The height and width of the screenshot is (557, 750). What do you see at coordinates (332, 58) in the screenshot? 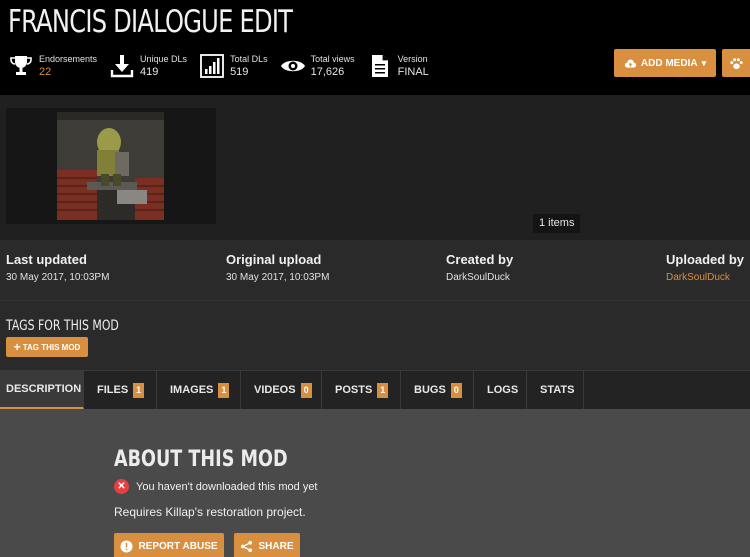
I see `stat-label: Total views` at bounding box center [332, 58].